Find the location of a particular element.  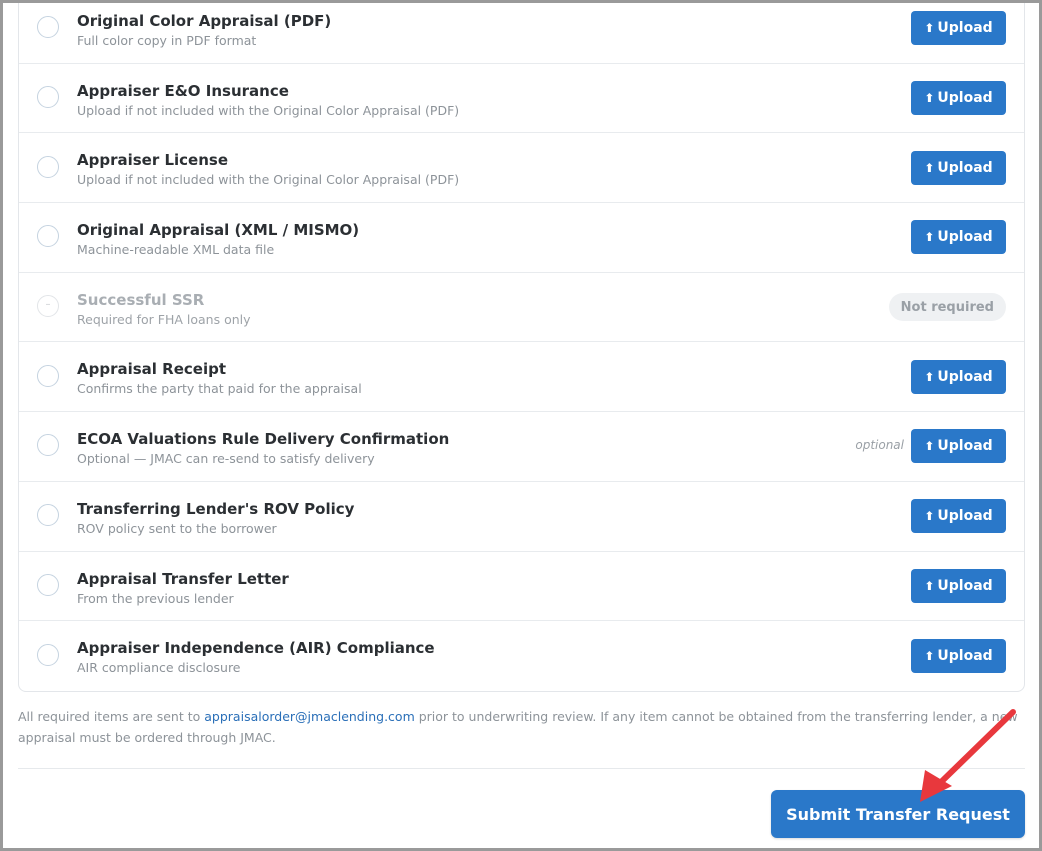

document-title: Appraisal Transfer Letter is located at coordinates (183, 578).